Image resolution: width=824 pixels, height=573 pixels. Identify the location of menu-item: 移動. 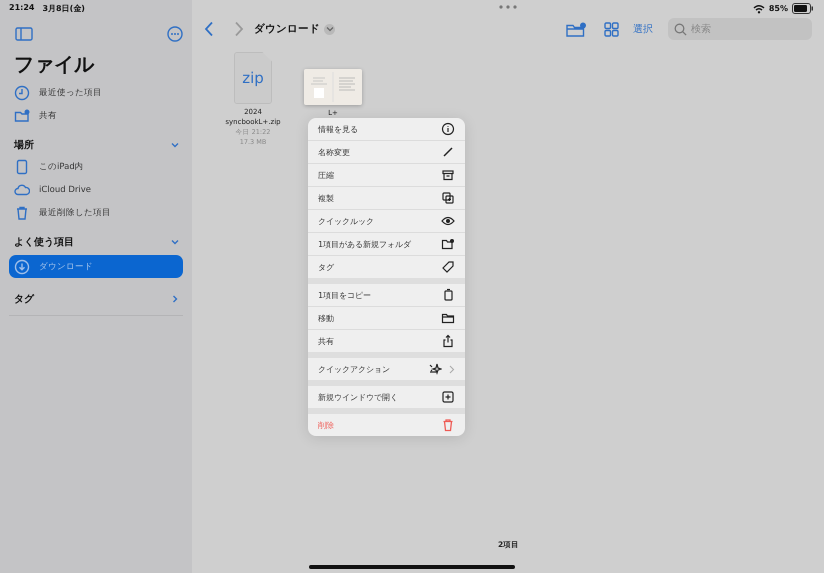
(386, 318).